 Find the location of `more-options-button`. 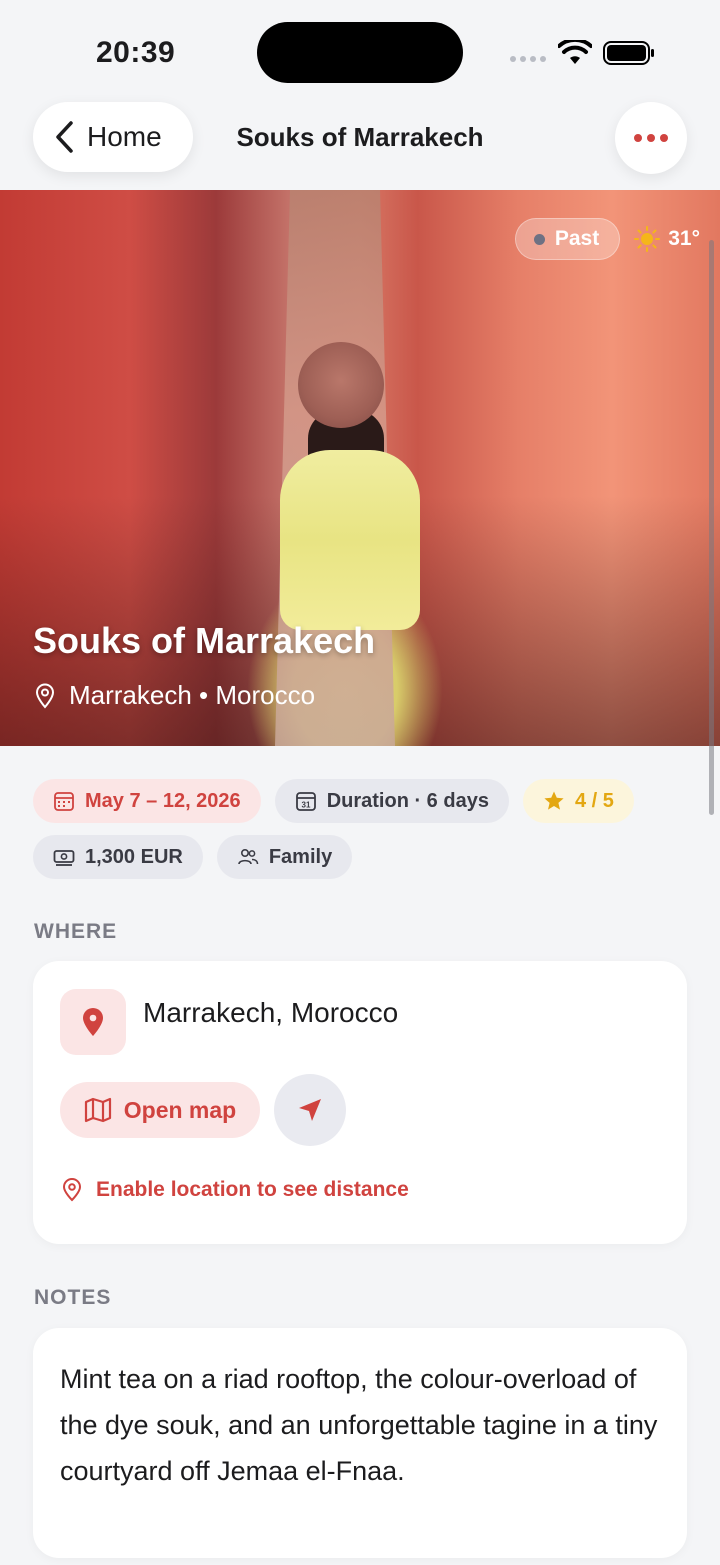

more-options-button is located at coordinates (651, 138).